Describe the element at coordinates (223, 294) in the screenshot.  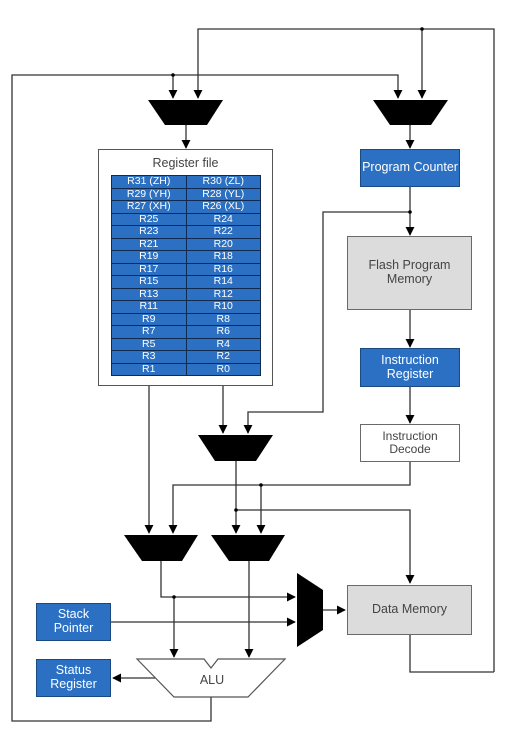
I see `register-cell: R12` at that location.